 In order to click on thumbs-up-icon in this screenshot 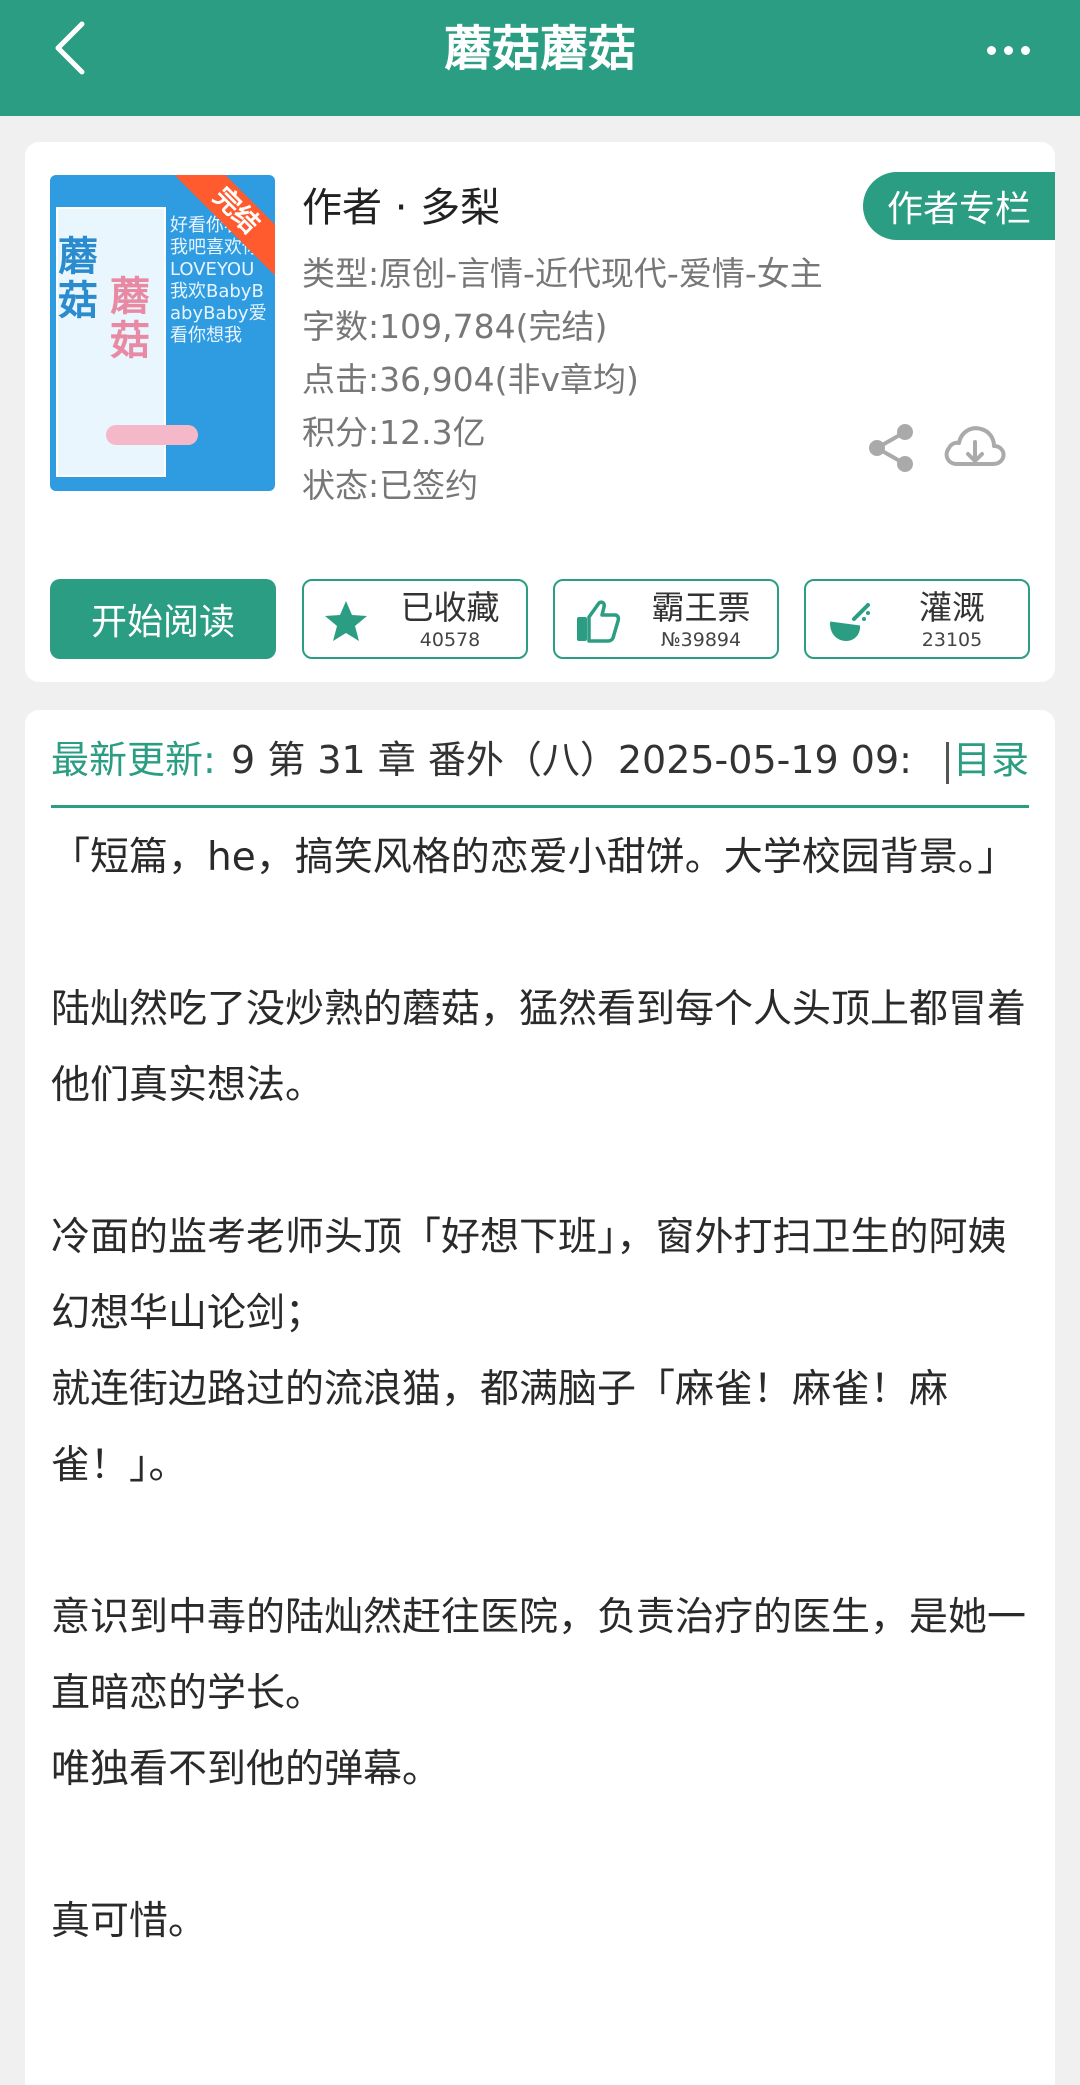, I will do `click(599, 621)`.